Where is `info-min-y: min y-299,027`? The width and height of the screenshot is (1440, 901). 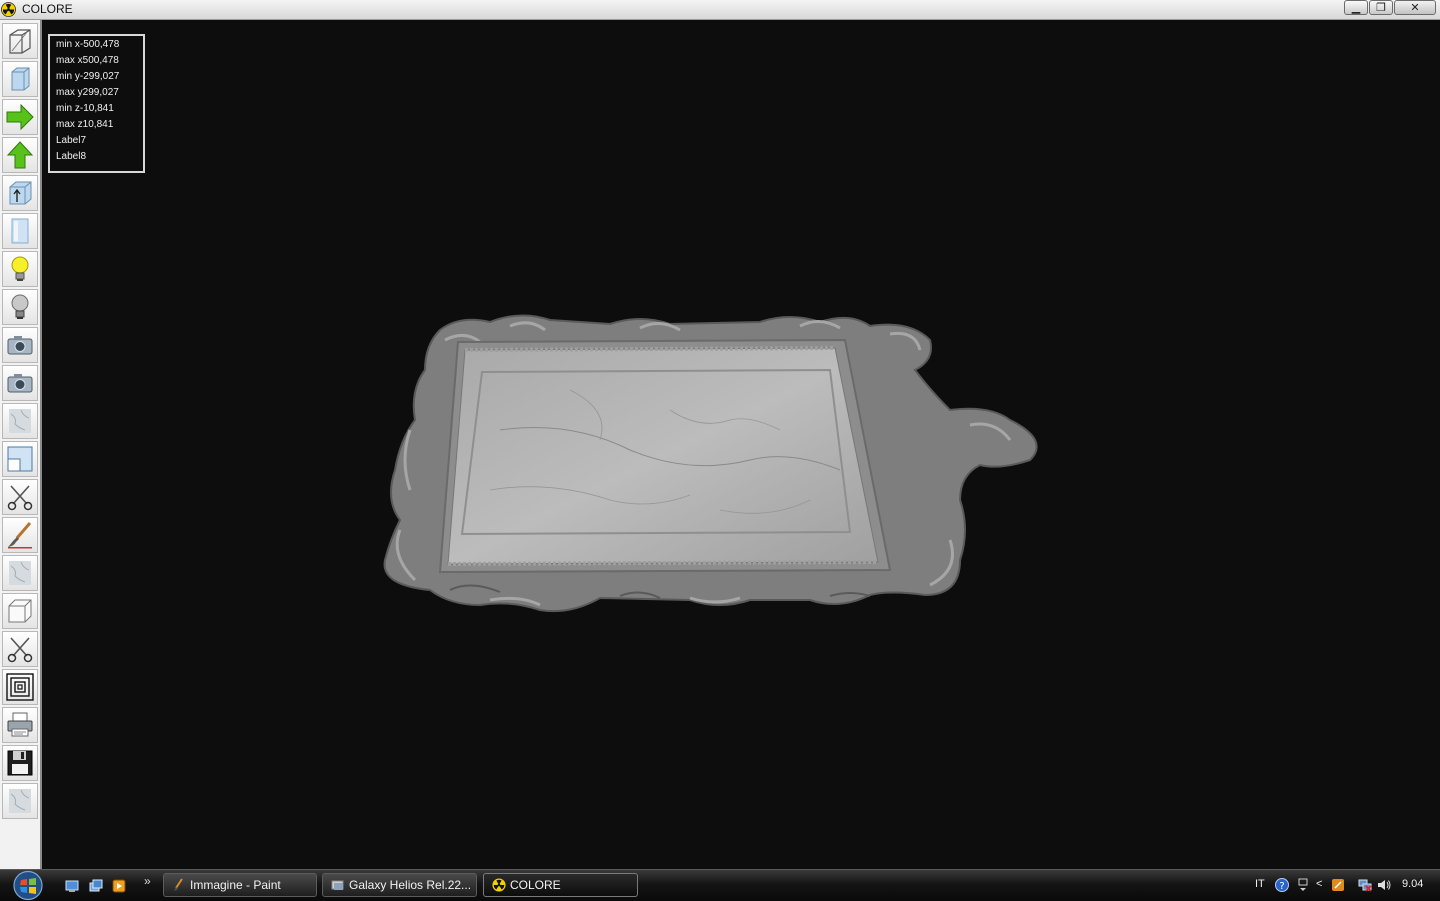 info-min-y: min y-299,027 is located at coordinates (88, 76).